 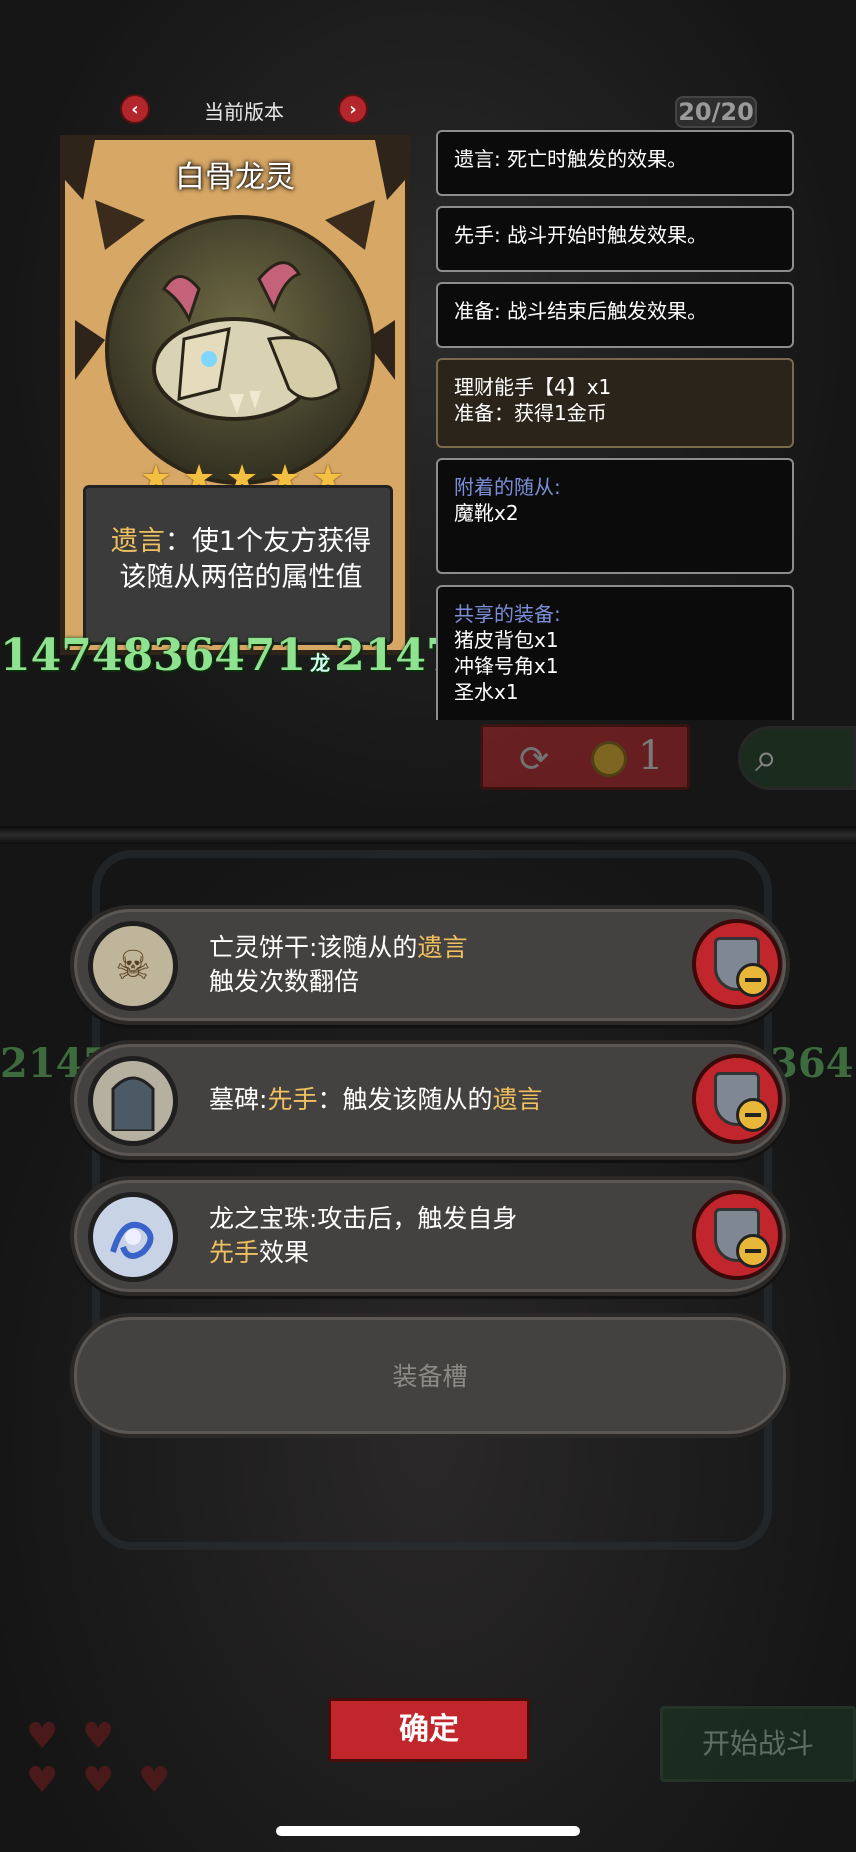 What do you see at coordinates (405, 1099) in the screenshot?
I see `equipment-text: ：触发该随从的` at bounding box center [405, 1099].